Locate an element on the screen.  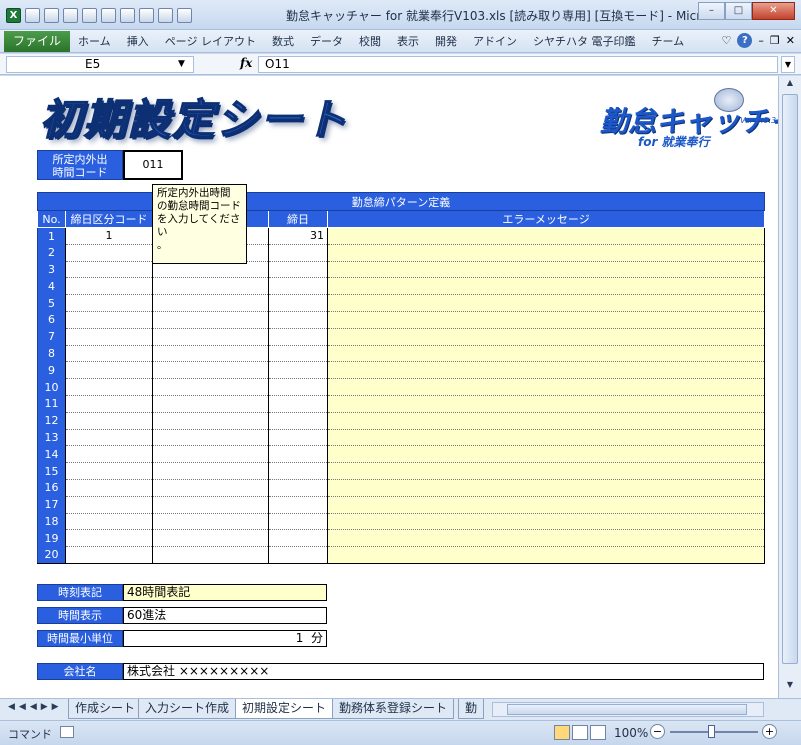
time-display-value: 60進法 is located at coordinates (225, 615).